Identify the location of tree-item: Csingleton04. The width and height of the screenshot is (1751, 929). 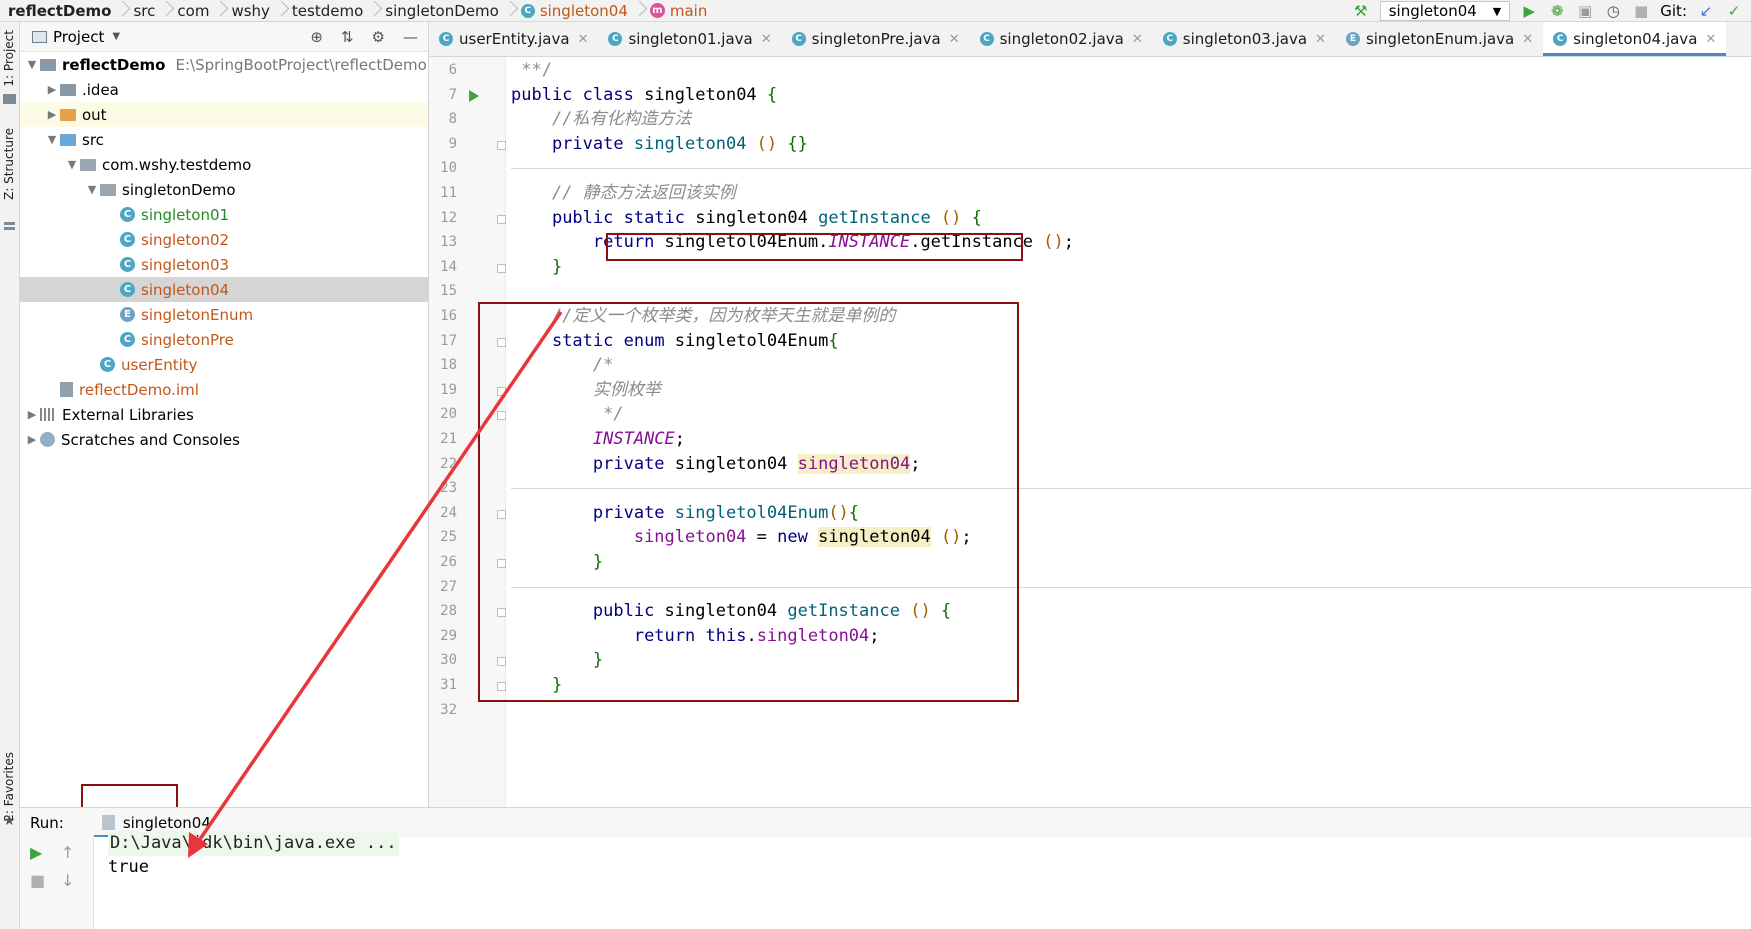
(224, 289).